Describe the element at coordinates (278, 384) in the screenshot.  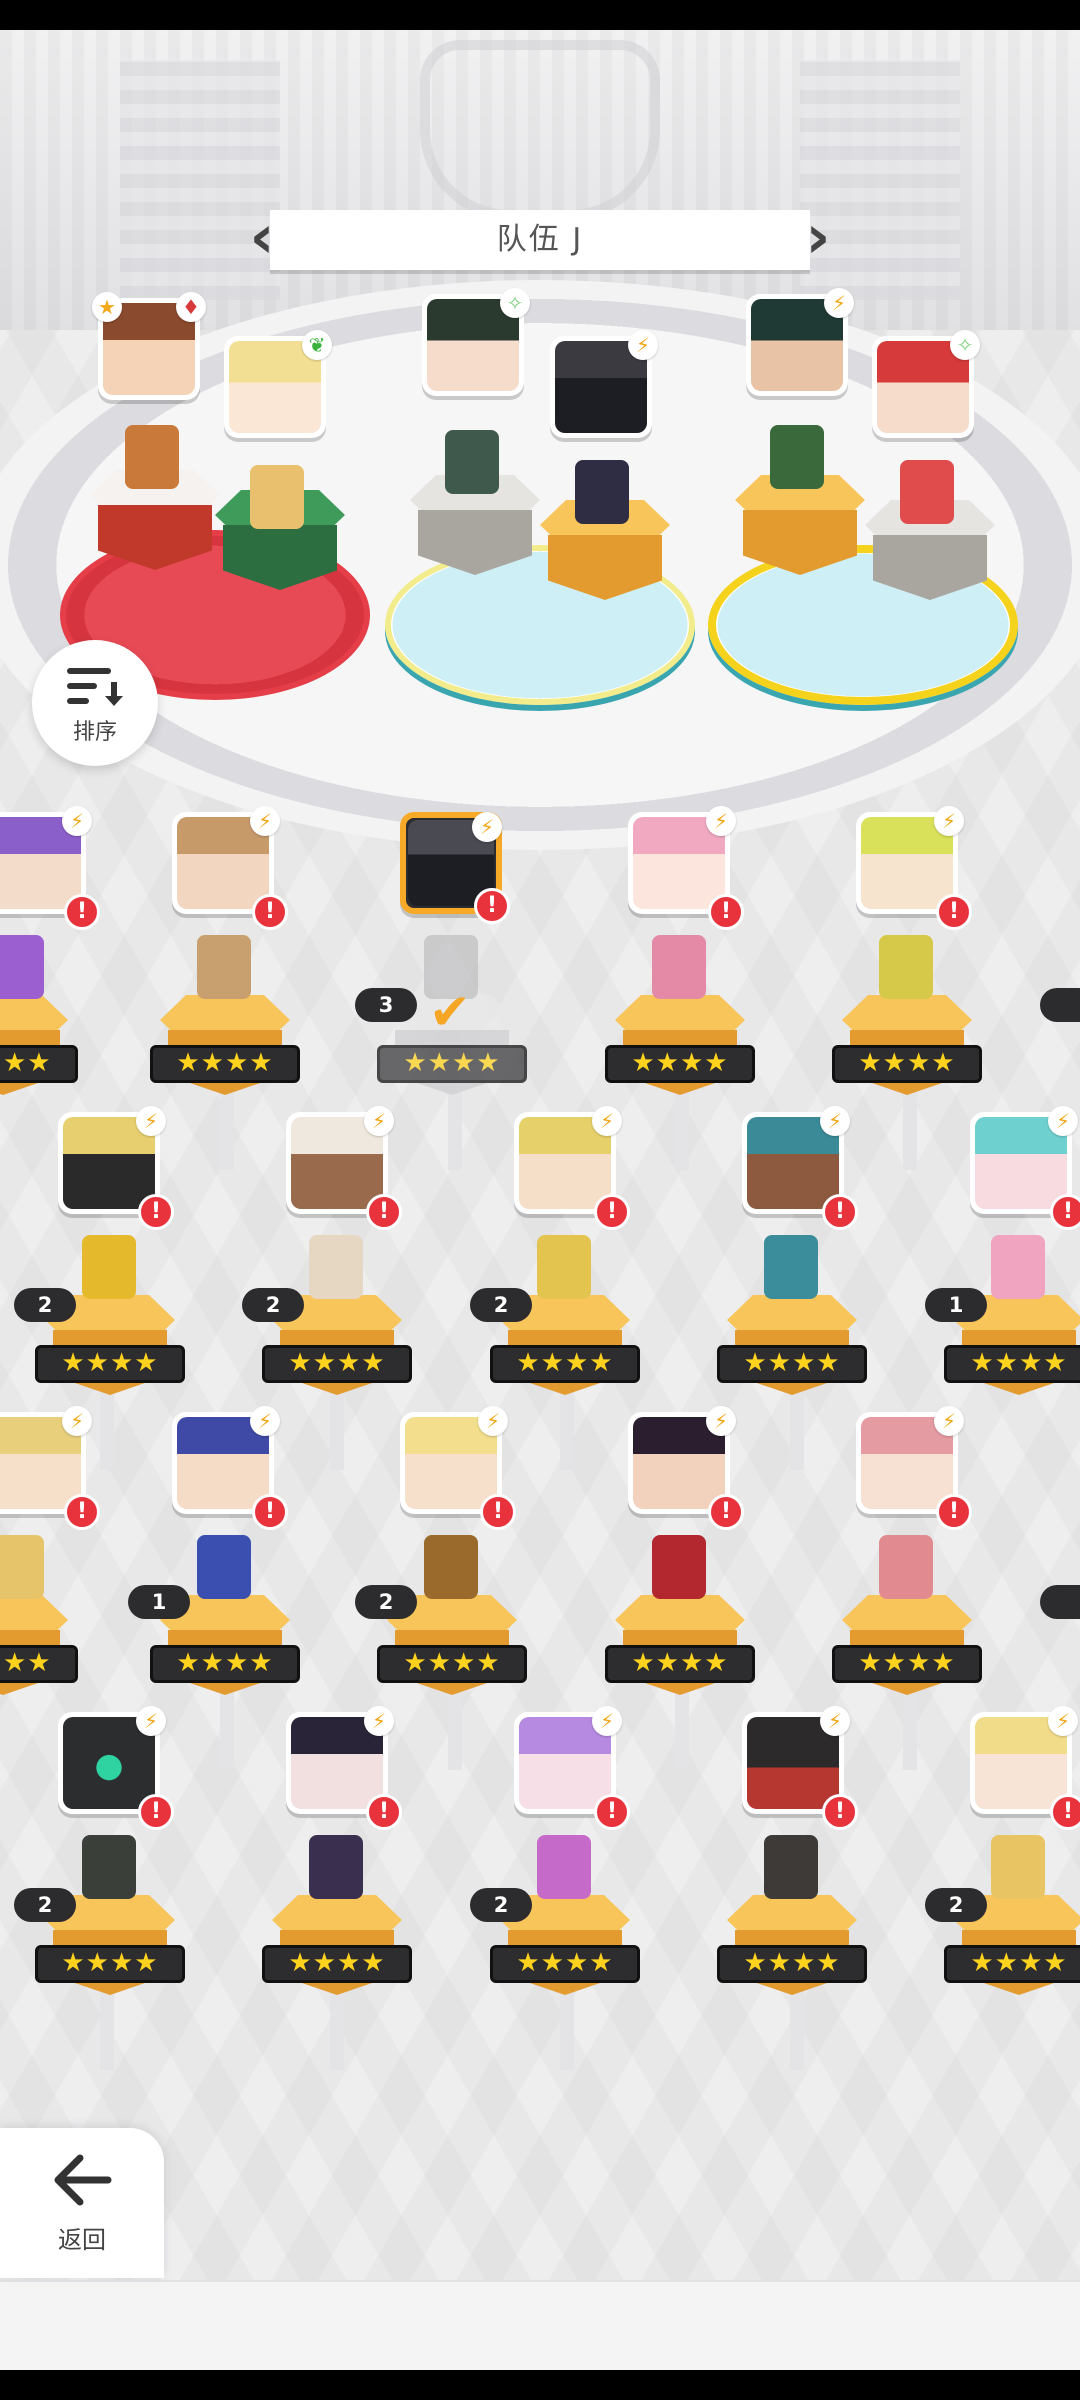
I see `formation-hero-portrait: ❦` at that location.